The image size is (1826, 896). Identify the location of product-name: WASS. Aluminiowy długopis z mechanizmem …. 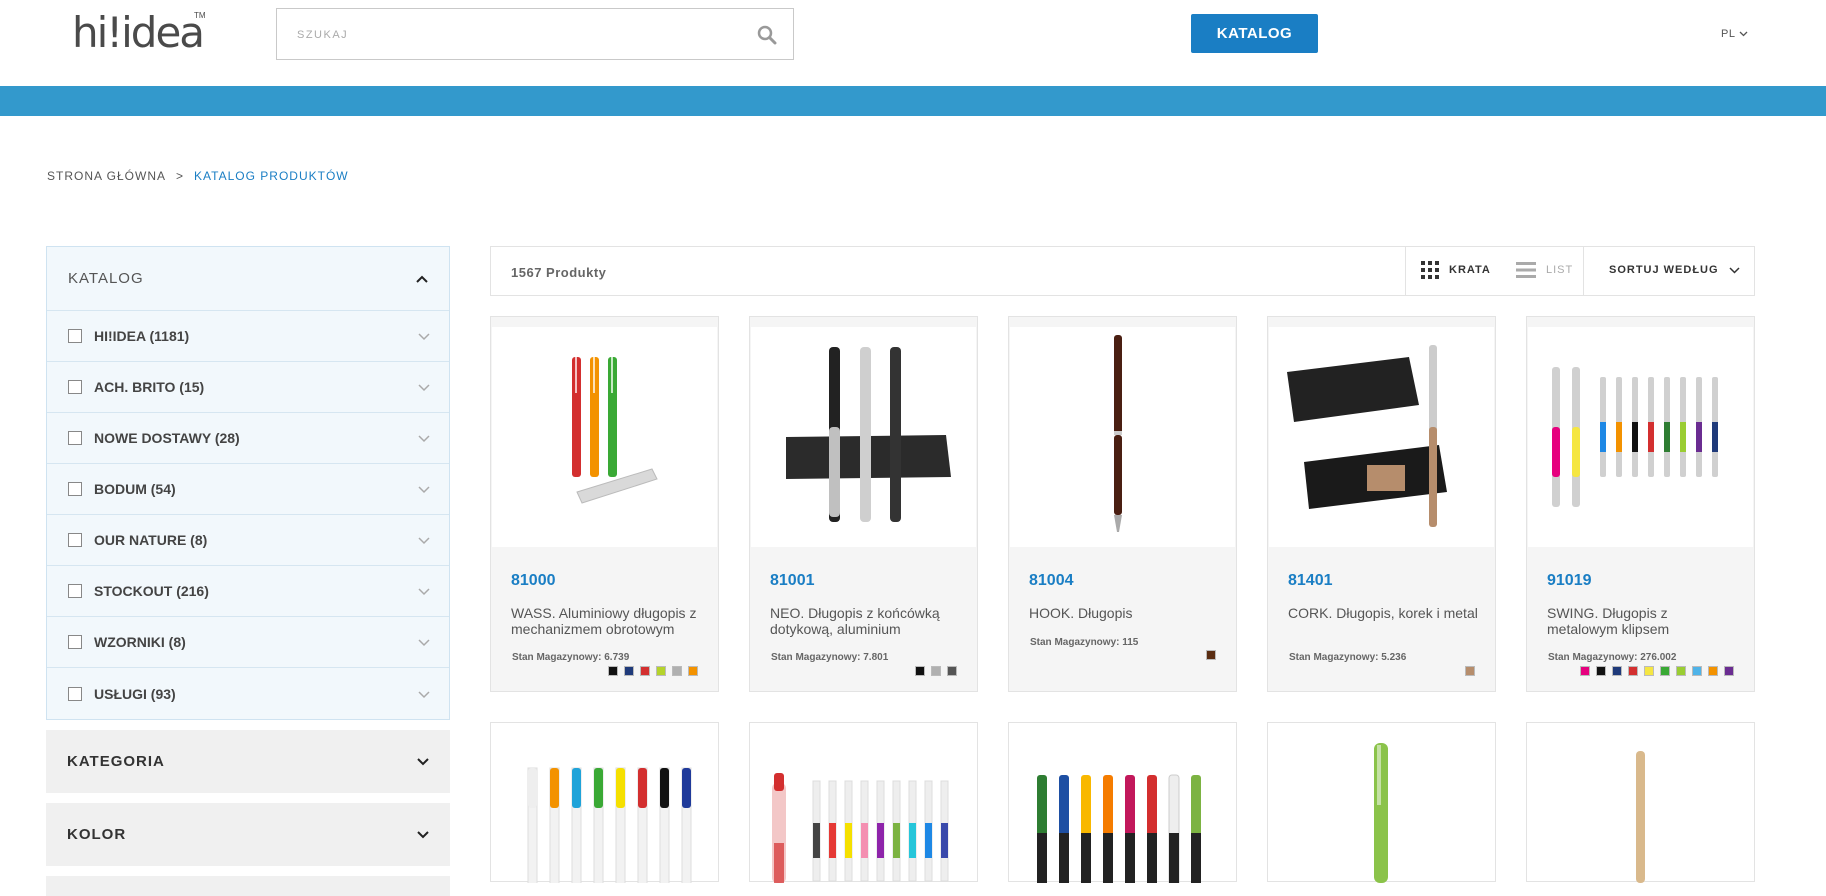
(606, 621).